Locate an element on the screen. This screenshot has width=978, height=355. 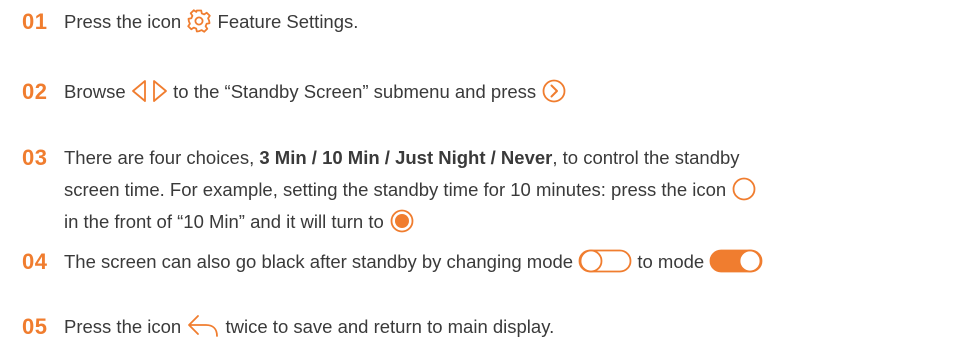
radio-unselected-icon is located at coordinates (744, 189).